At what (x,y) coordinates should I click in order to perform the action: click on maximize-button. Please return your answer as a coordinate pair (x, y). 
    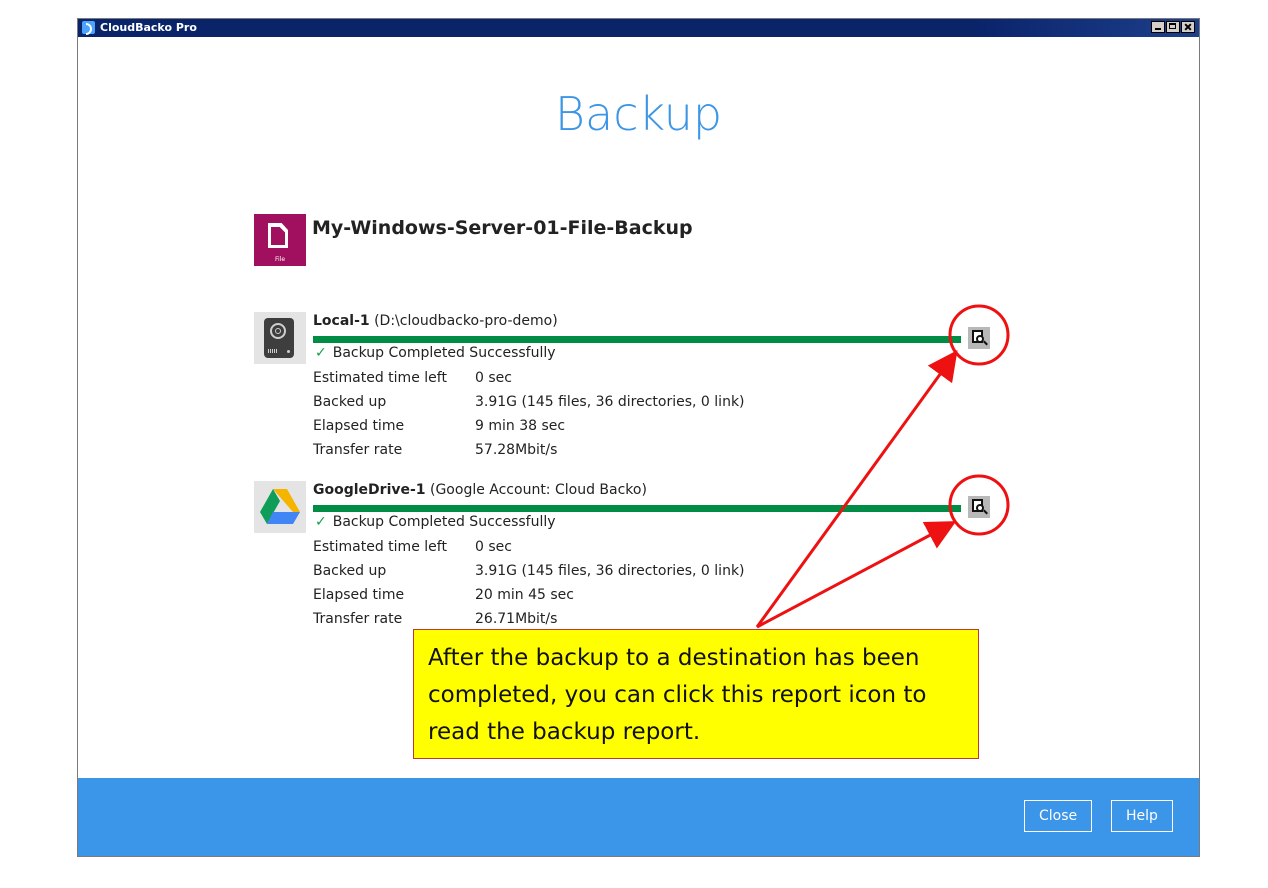
    Looking at the image, I should click on (1173, 27).